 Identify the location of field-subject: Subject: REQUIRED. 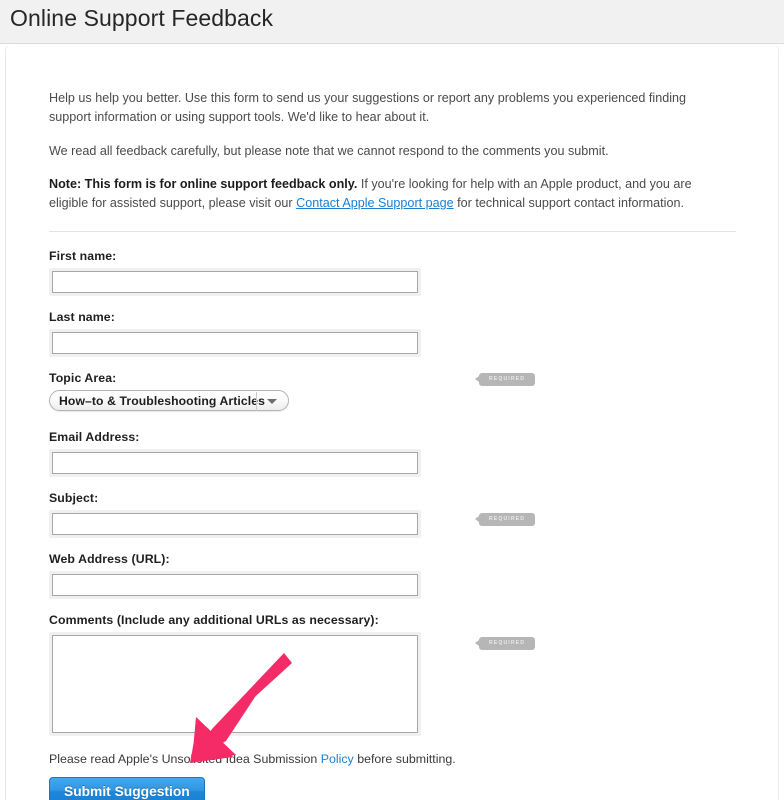
(394, 514).